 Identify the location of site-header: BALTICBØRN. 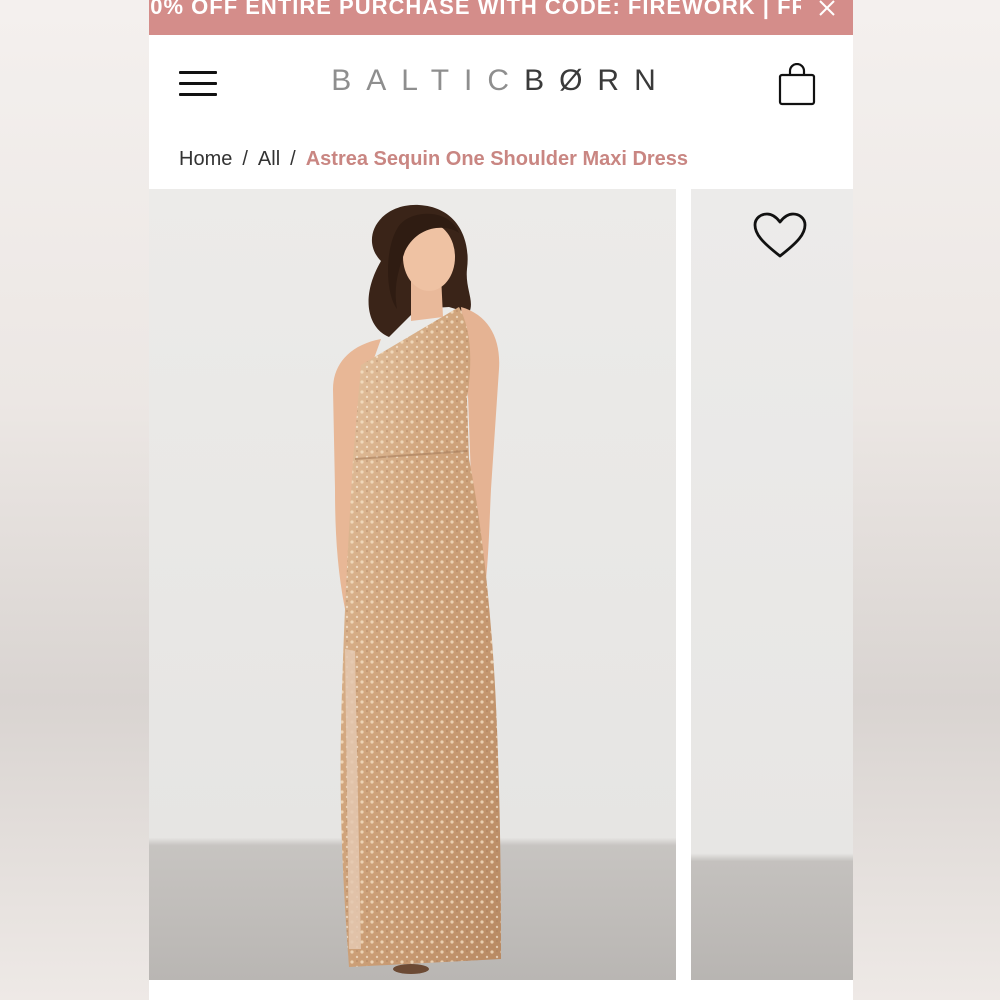
(501, 85).